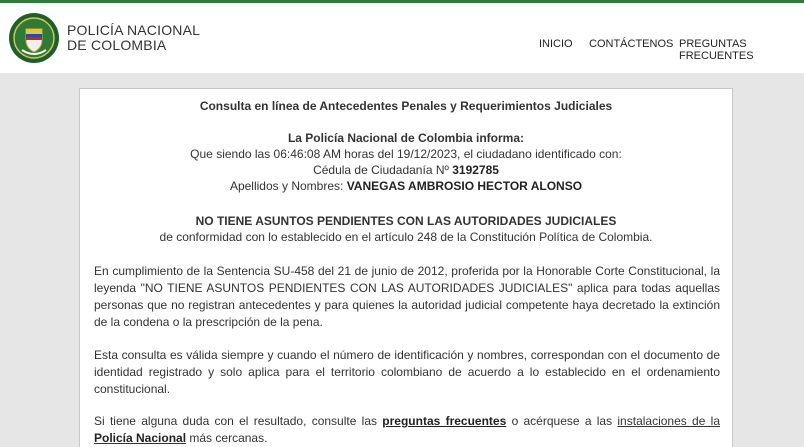 The height and width of the screenshot is (447, 804). Describe the element at coordinates (228, 438) in the screenshot. I see `dudas-suffix: más cercanas.` at that location.